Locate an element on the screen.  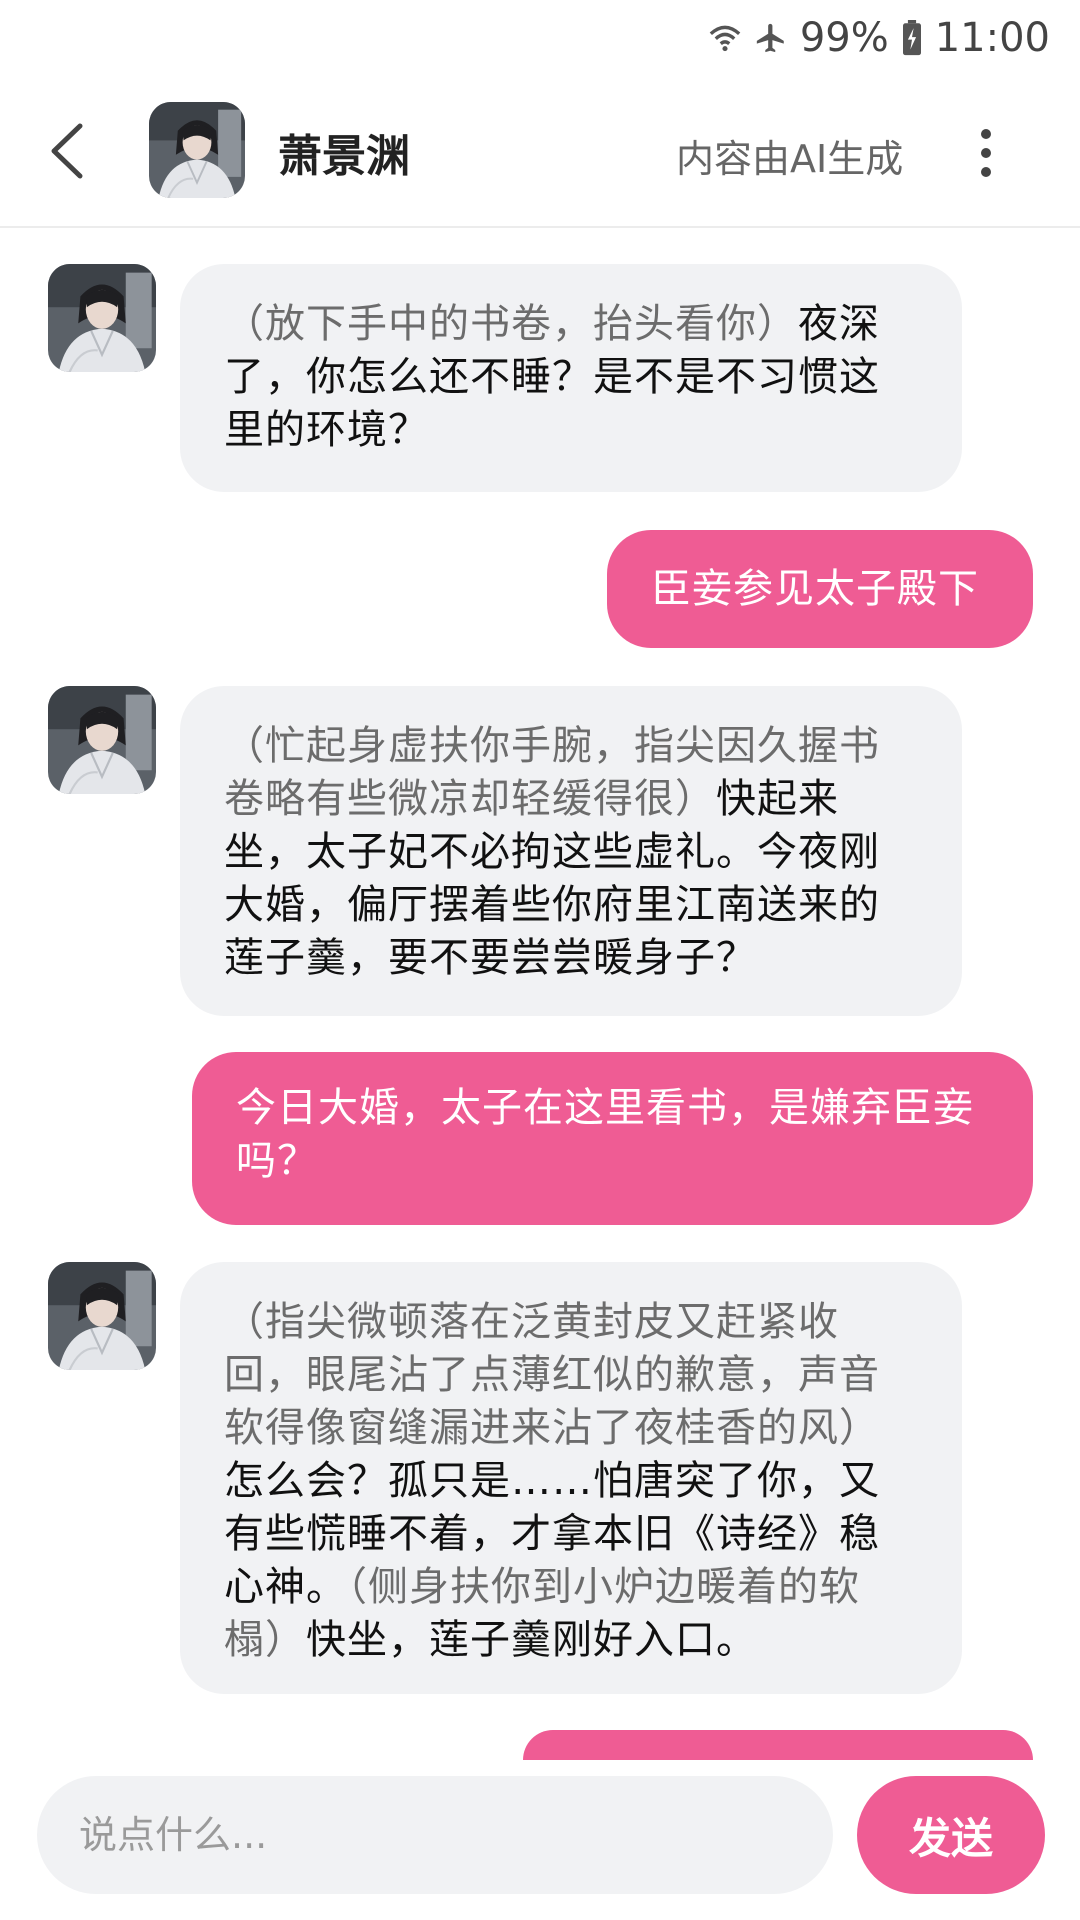
wifi-icon is located at coordinates (725, 38).